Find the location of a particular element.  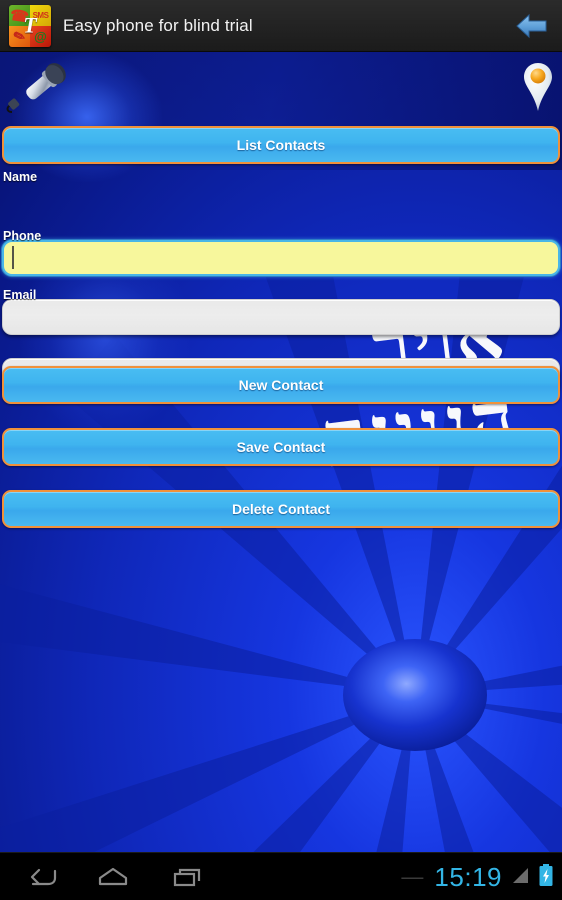

delete-contact-label: Delete Contact is located at coordinates (281, 509).